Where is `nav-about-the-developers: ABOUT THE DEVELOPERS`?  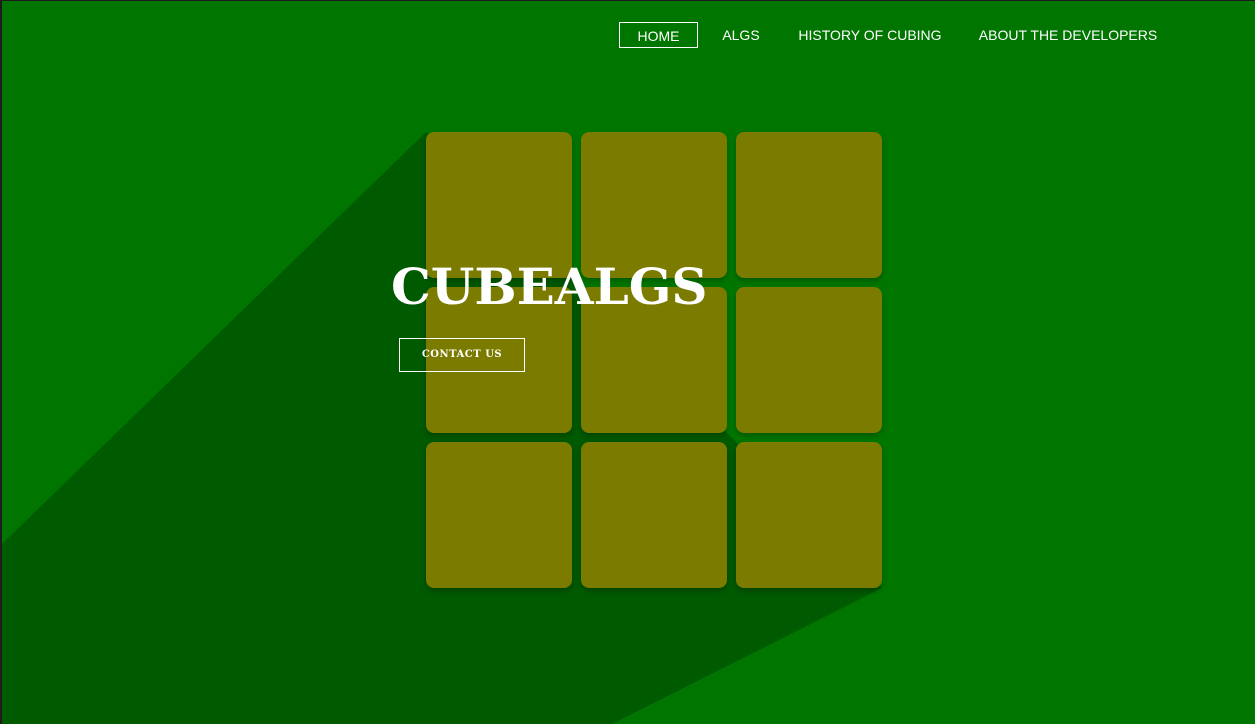
nav-about-the-developers: ABOUT THE DEVELOPERS is located at coordinates (1068, 35).